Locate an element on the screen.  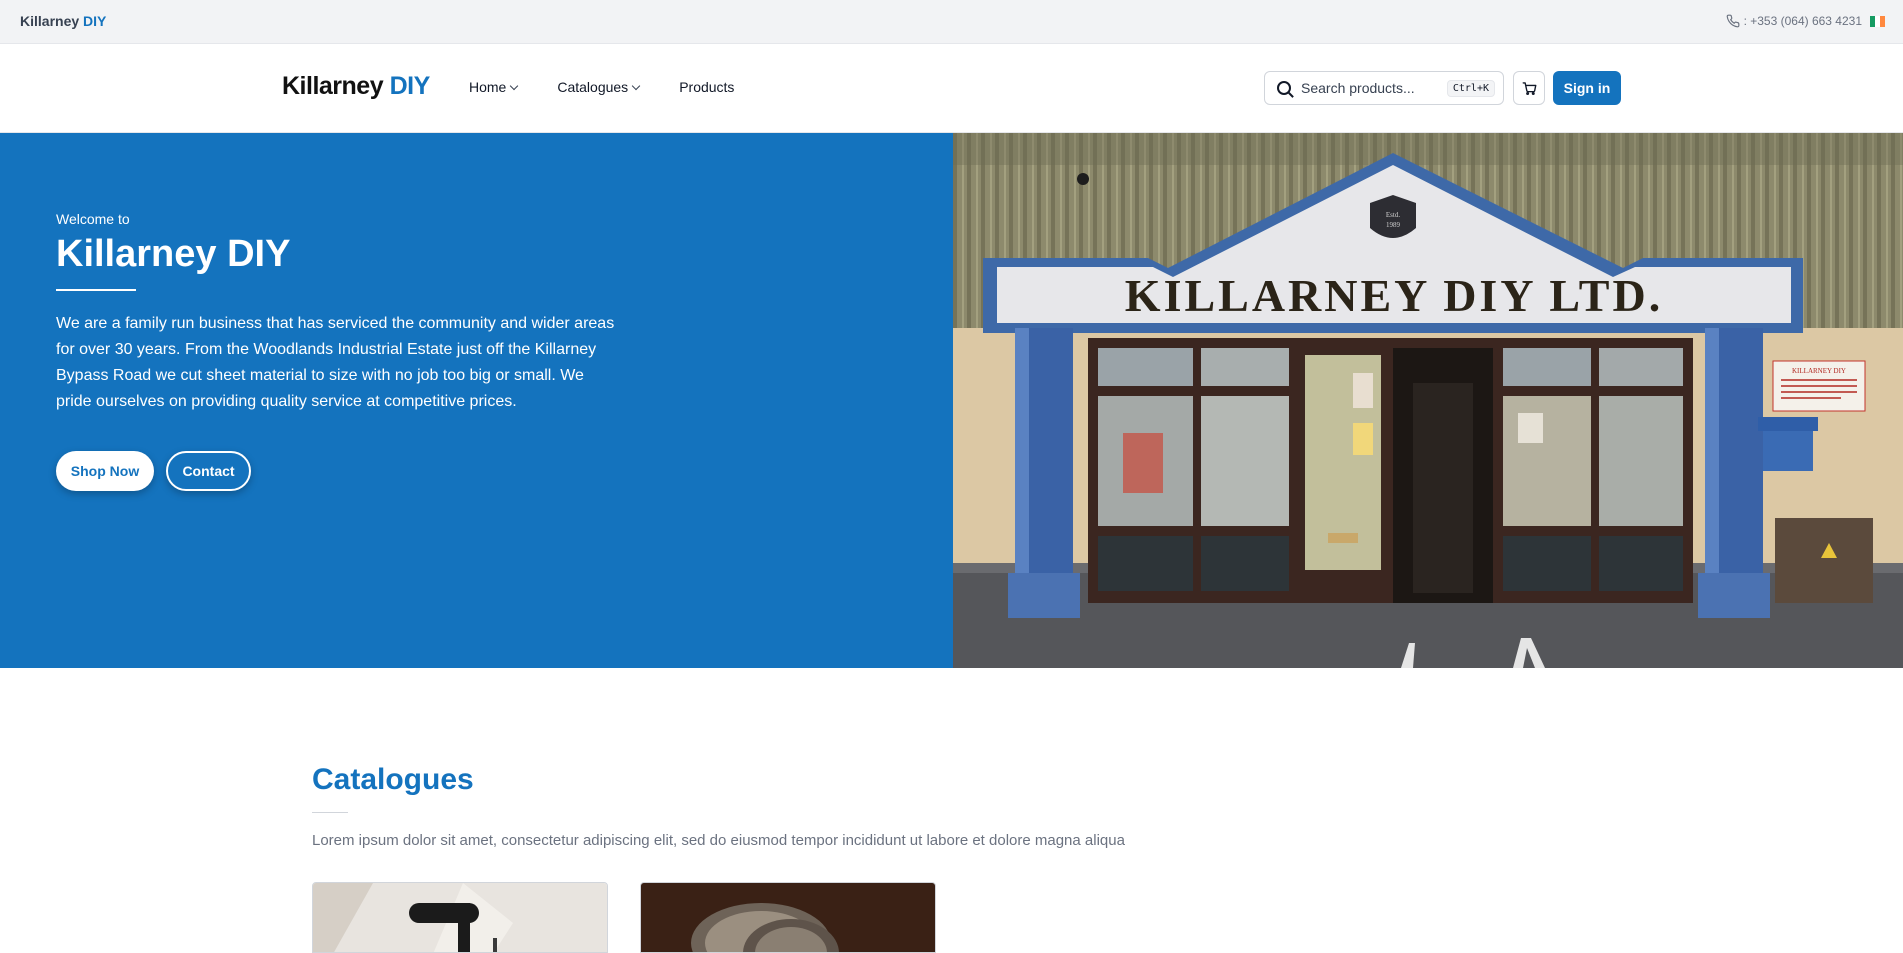
tap-image is located at coordinates (460, 917).